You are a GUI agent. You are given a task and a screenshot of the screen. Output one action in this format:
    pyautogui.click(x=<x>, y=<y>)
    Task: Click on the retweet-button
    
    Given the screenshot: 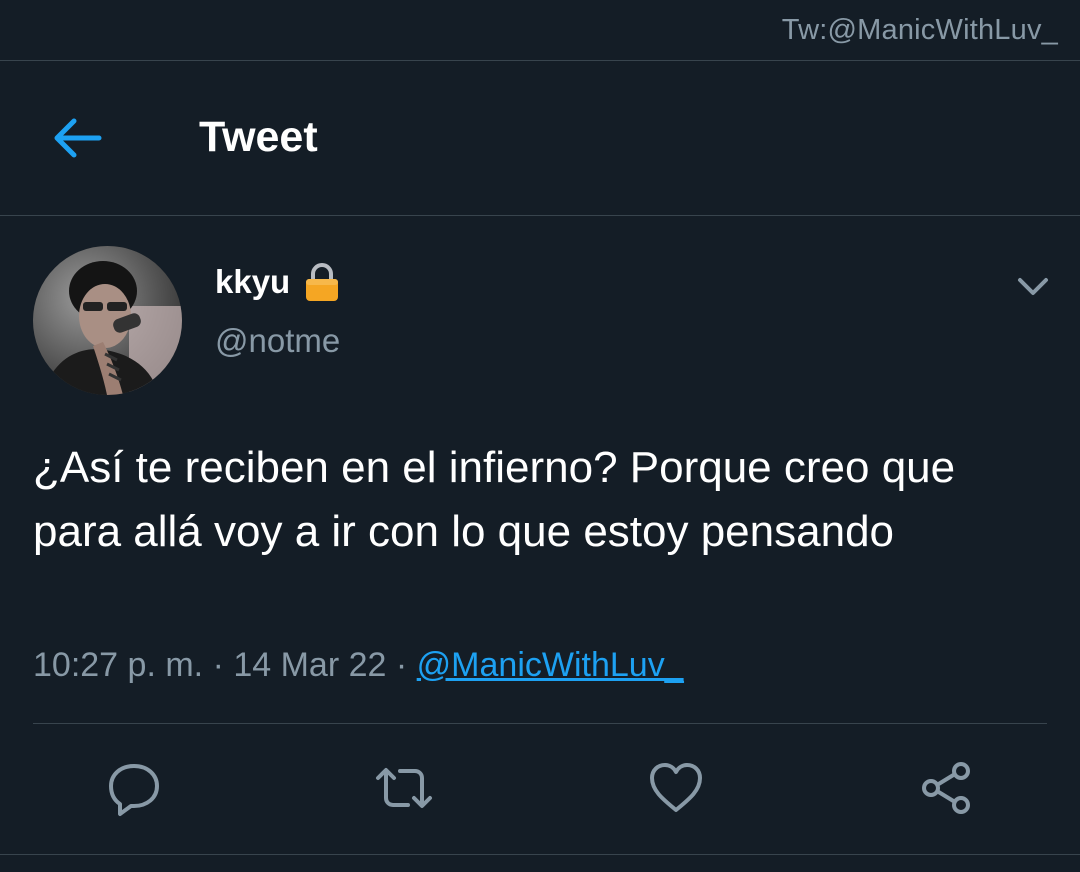 What is the action you would take?
    pyautogui.click(x=404, y=788)
    